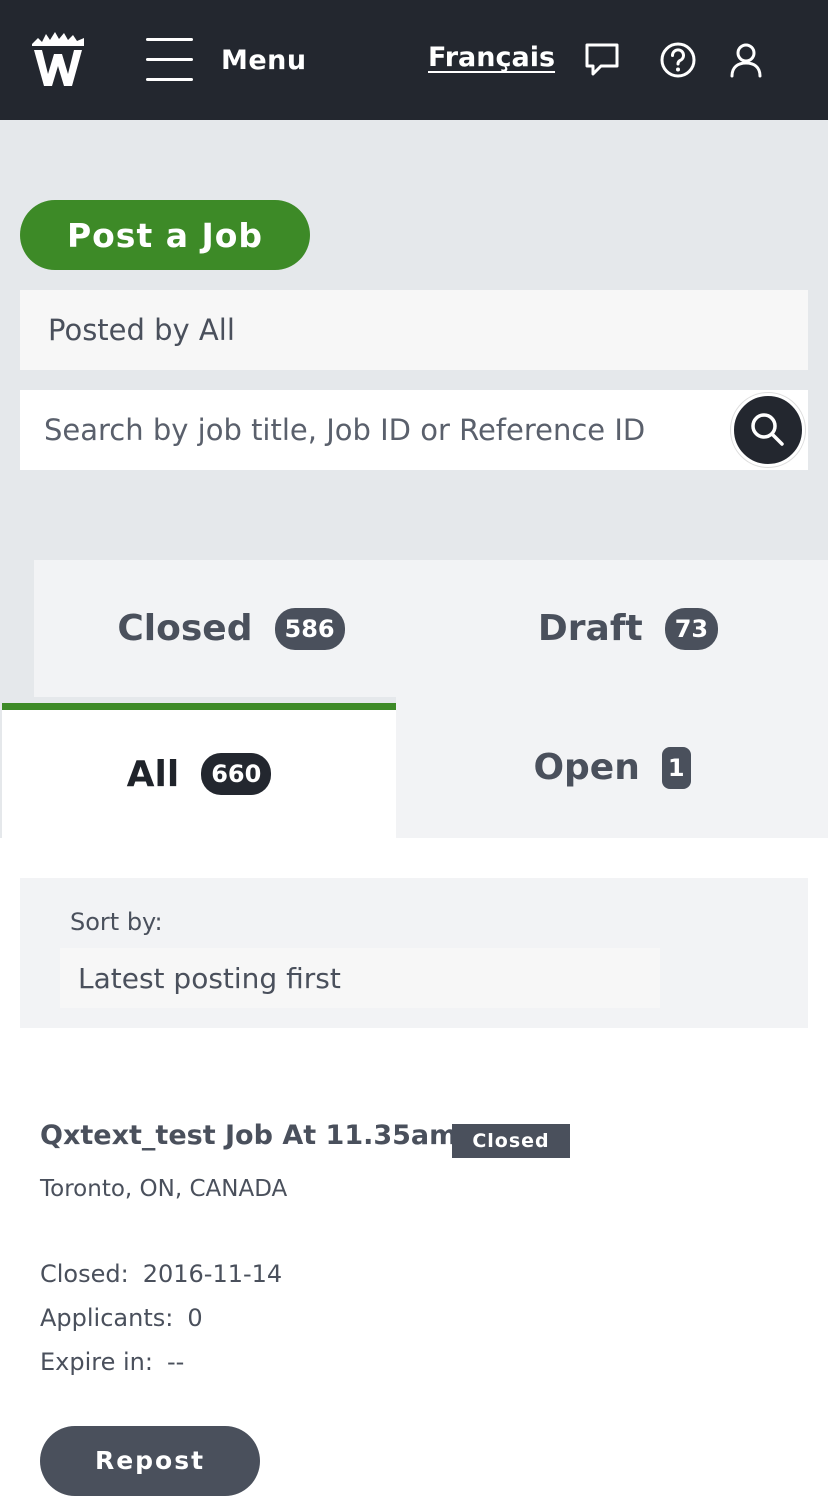 This screenshot has height=1496, width=828. Describe the element at coordinates (691, 628) in the screenshot. I see `tab-count-badge: 73` at that location.